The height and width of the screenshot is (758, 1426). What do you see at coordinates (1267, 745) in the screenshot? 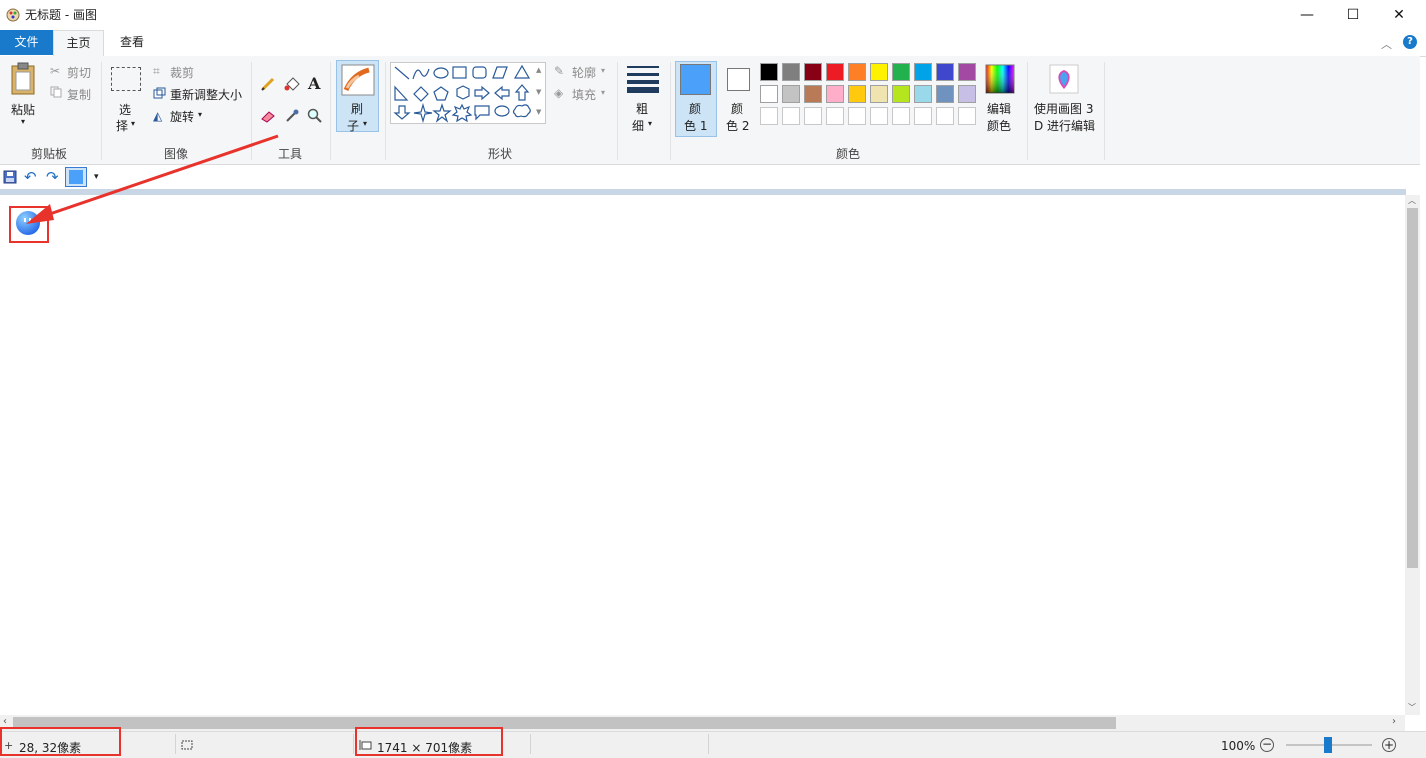
I see `zoom-out-button: −` at bounding box center [1267, 745].